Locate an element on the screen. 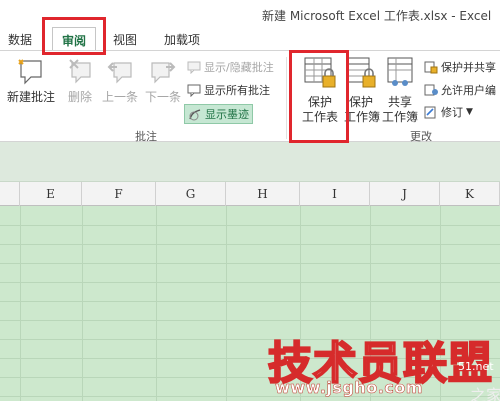 This screenshot has height=401, width=500. review-tab-highlight is located at coordinates (74, 36).